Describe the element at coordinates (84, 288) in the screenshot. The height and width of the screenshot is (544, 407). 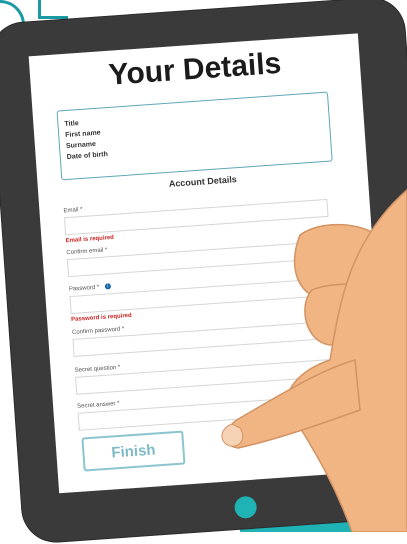
I see `password-label: Password *` at that location.